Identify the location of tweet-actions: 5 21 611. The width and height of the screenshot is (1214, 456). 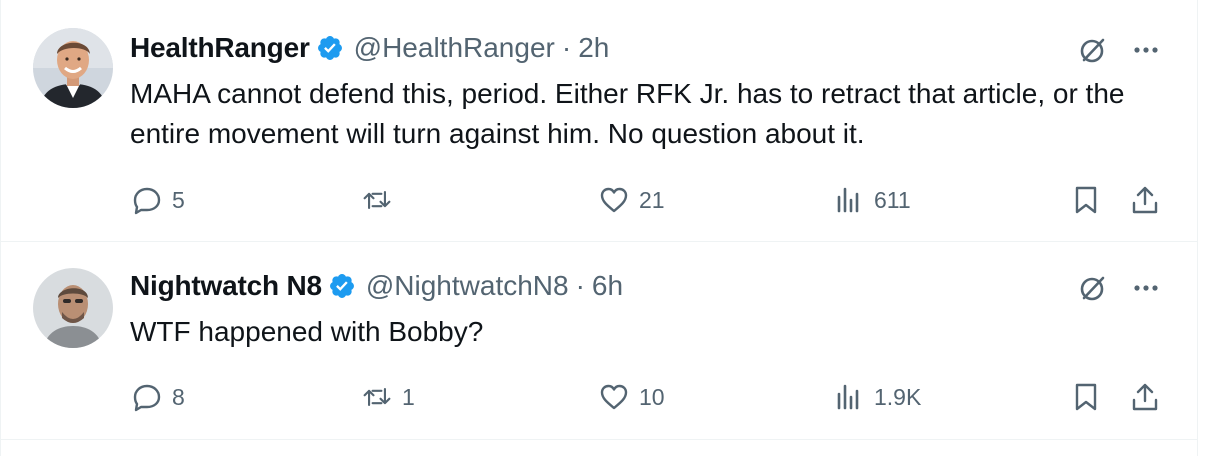
(650, 200).